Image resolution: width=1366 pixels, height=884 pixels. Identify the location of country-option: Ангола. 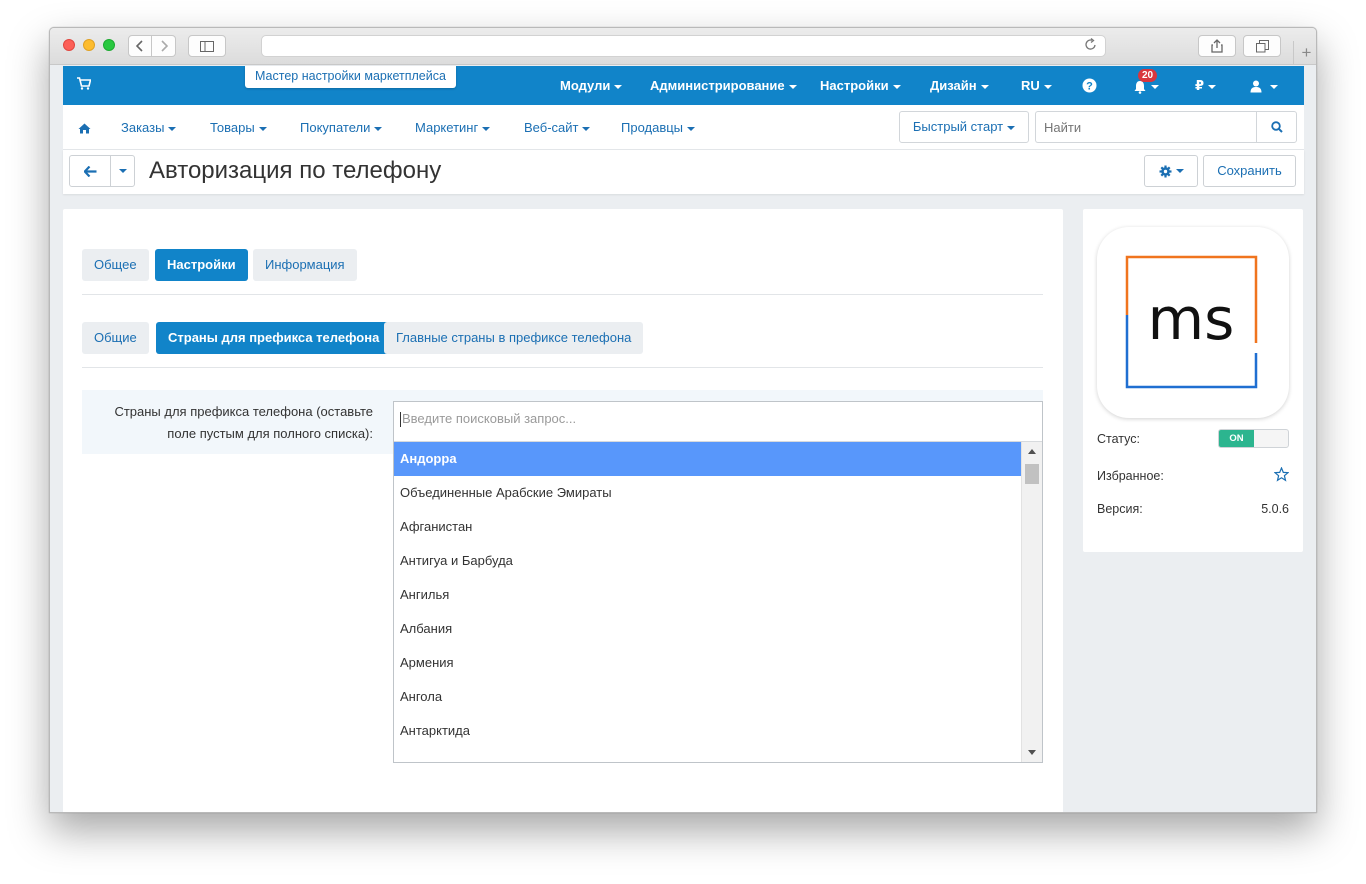
(707, 697).